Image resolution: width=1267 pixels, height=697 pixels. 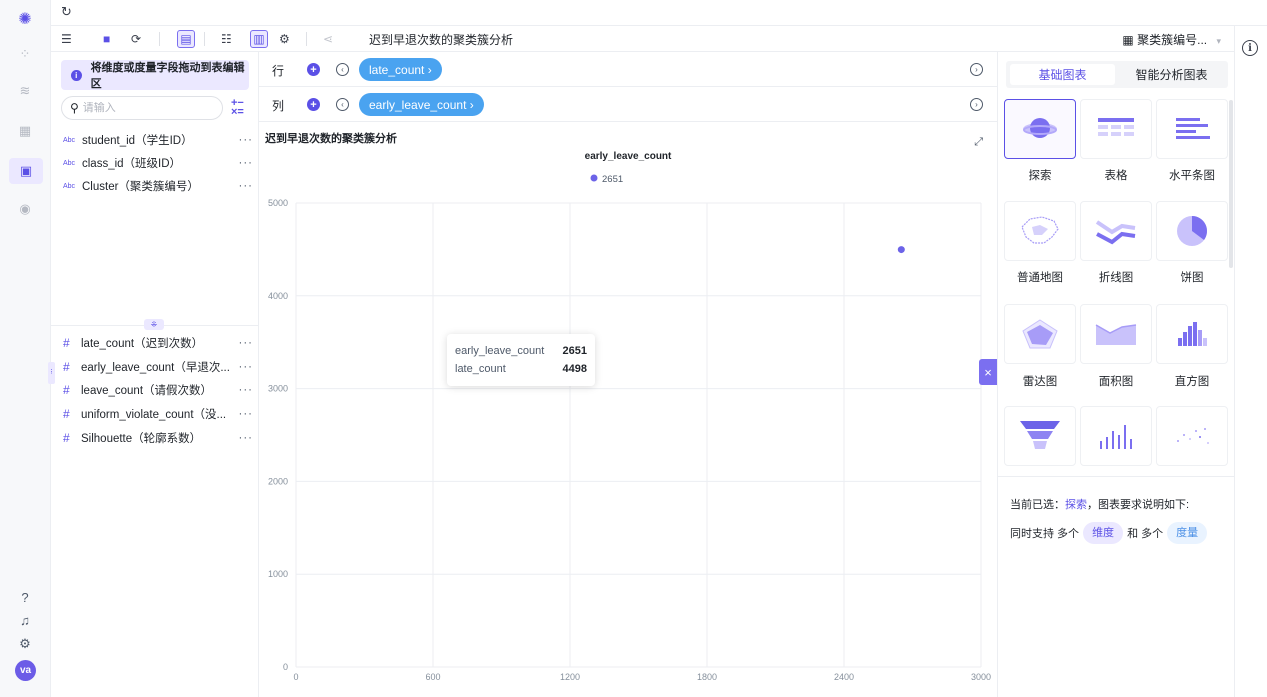 I want to click on chart-type-label: 表格, so click(x=1116, y=176).